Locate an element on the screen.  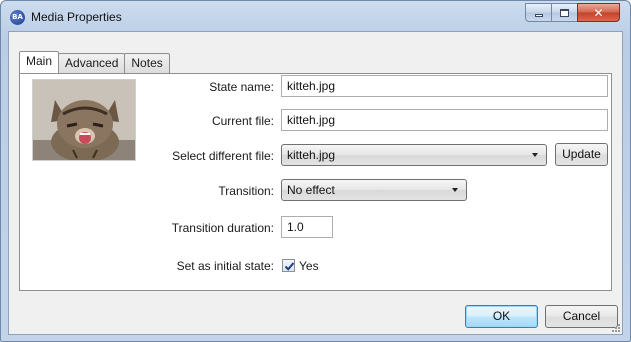
close-icon: ✕ is located at coordinates (598, 12).